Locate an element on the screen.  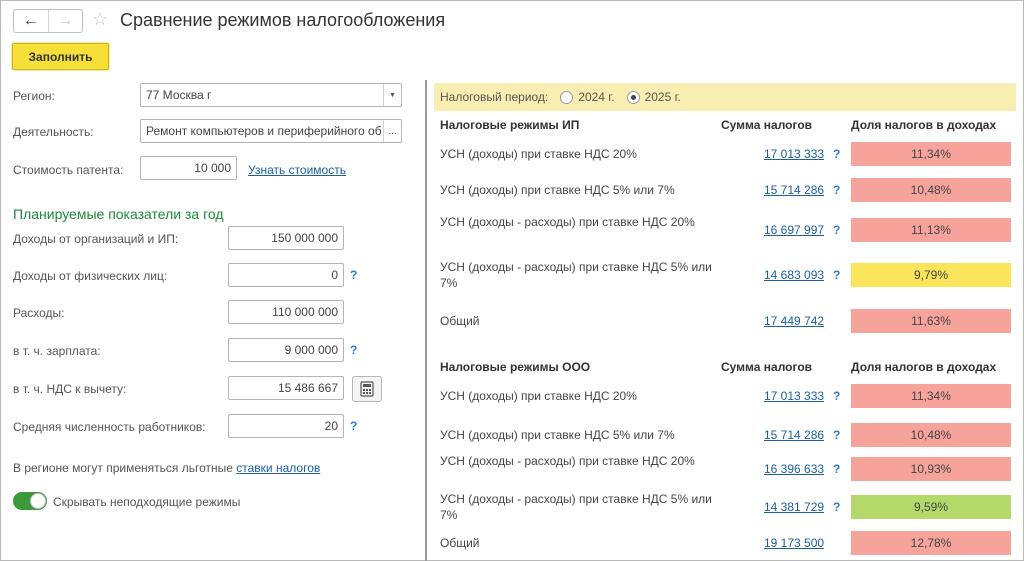
ip-header-share: Доля налогов в доходах is located at coordinates (924, 125).